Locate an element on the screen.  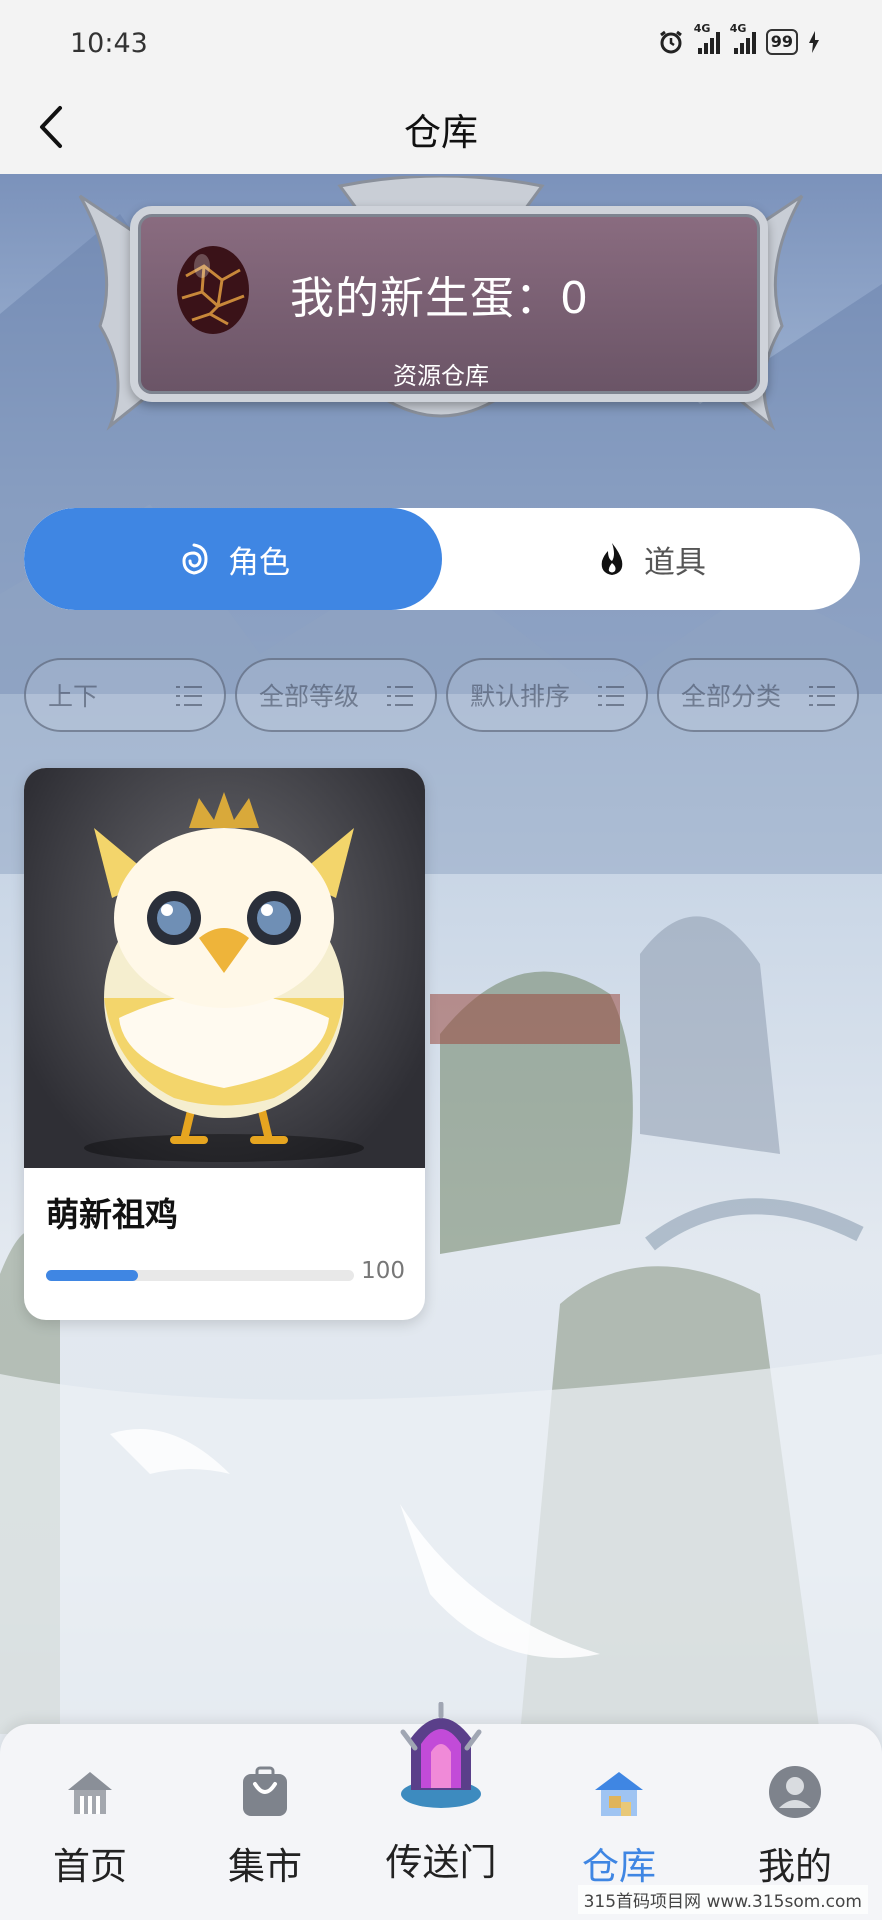
nav-warehouse: 仓库 is located at coordinates (619, 1827).